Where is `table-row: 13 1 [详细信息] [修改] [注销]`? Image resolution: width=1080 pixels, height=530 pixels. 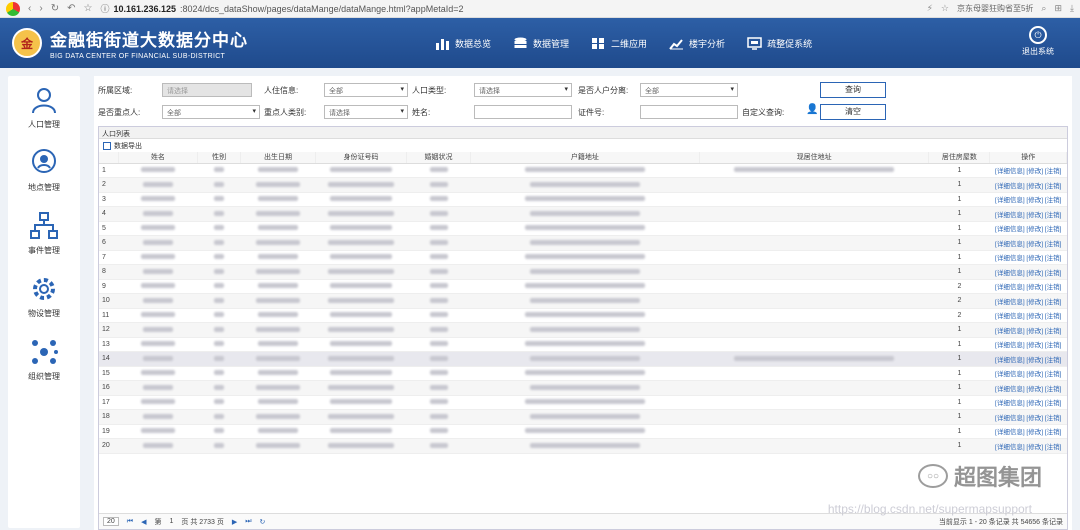
table-row: 13 1 [详细信息] [修改] [注销] is located at coordinates (583, 344).